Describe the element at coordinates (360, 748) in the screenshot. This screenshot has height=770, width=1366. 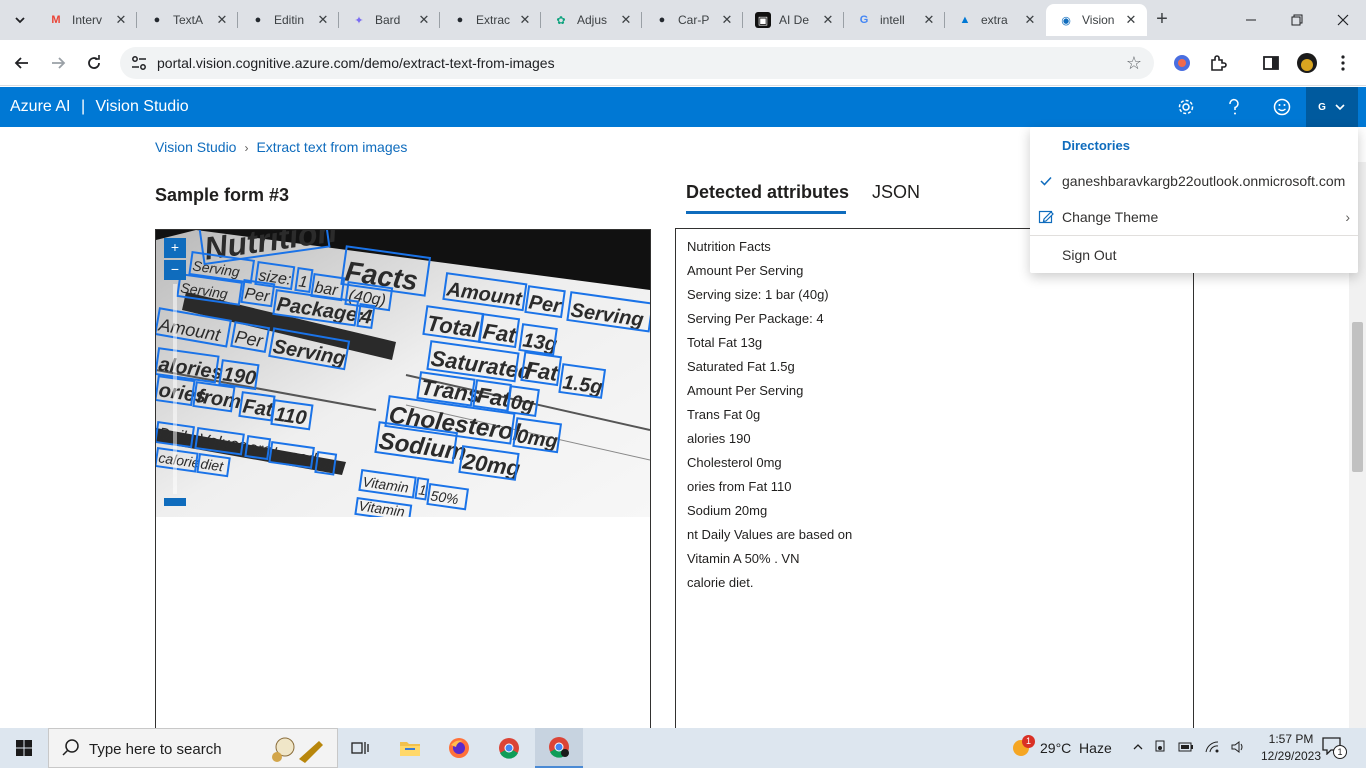
I see `task-view-button` at that location.